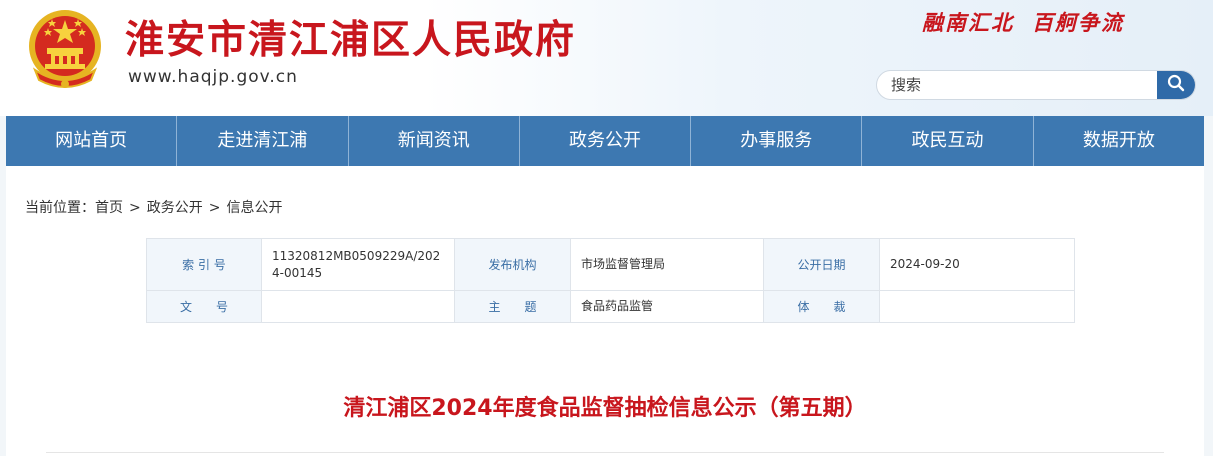 This screenshot has width=1213, height=456. Describe the element at coordinates (204, 306) in the screenshot. I see `document-number-label: 文 号` at that location.